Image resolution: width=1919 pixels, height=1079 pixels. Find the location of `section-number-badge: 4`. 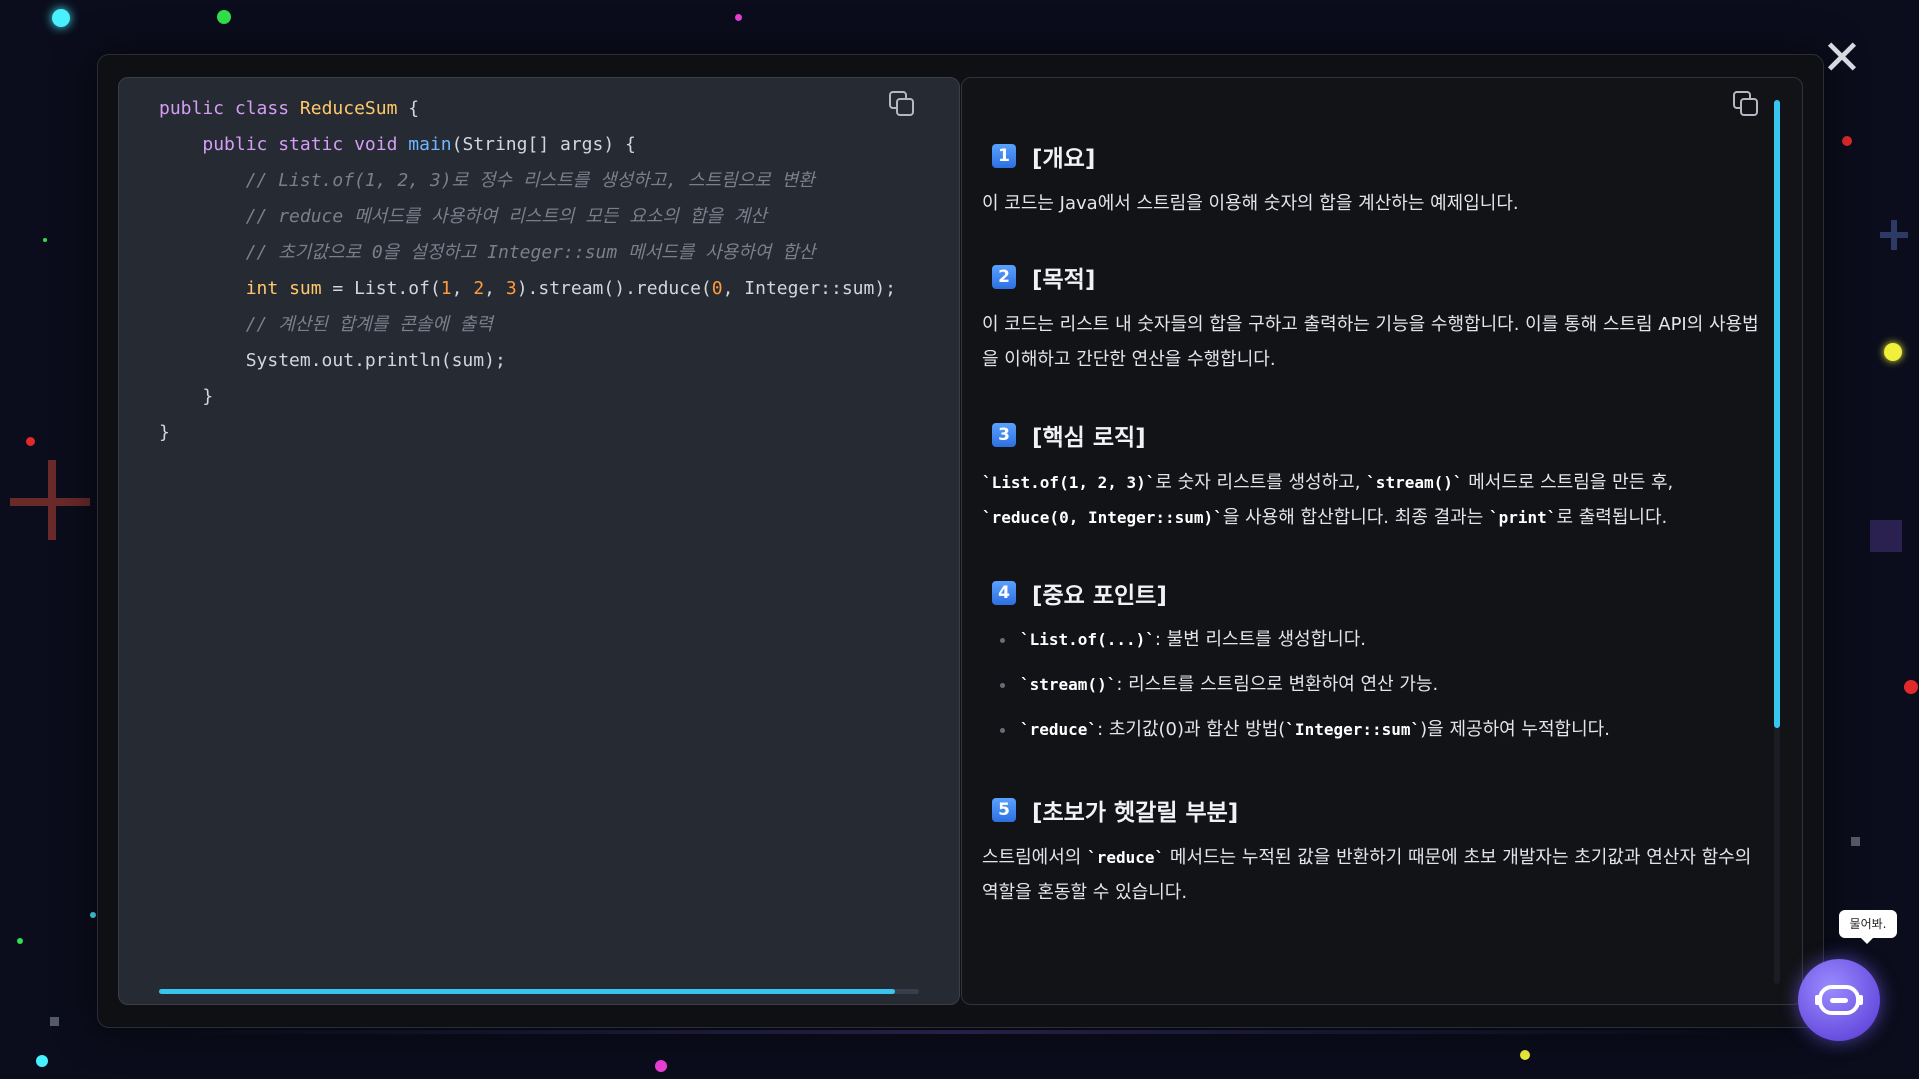

section-number-badge: 4 is located at coordinates (1004, 593).